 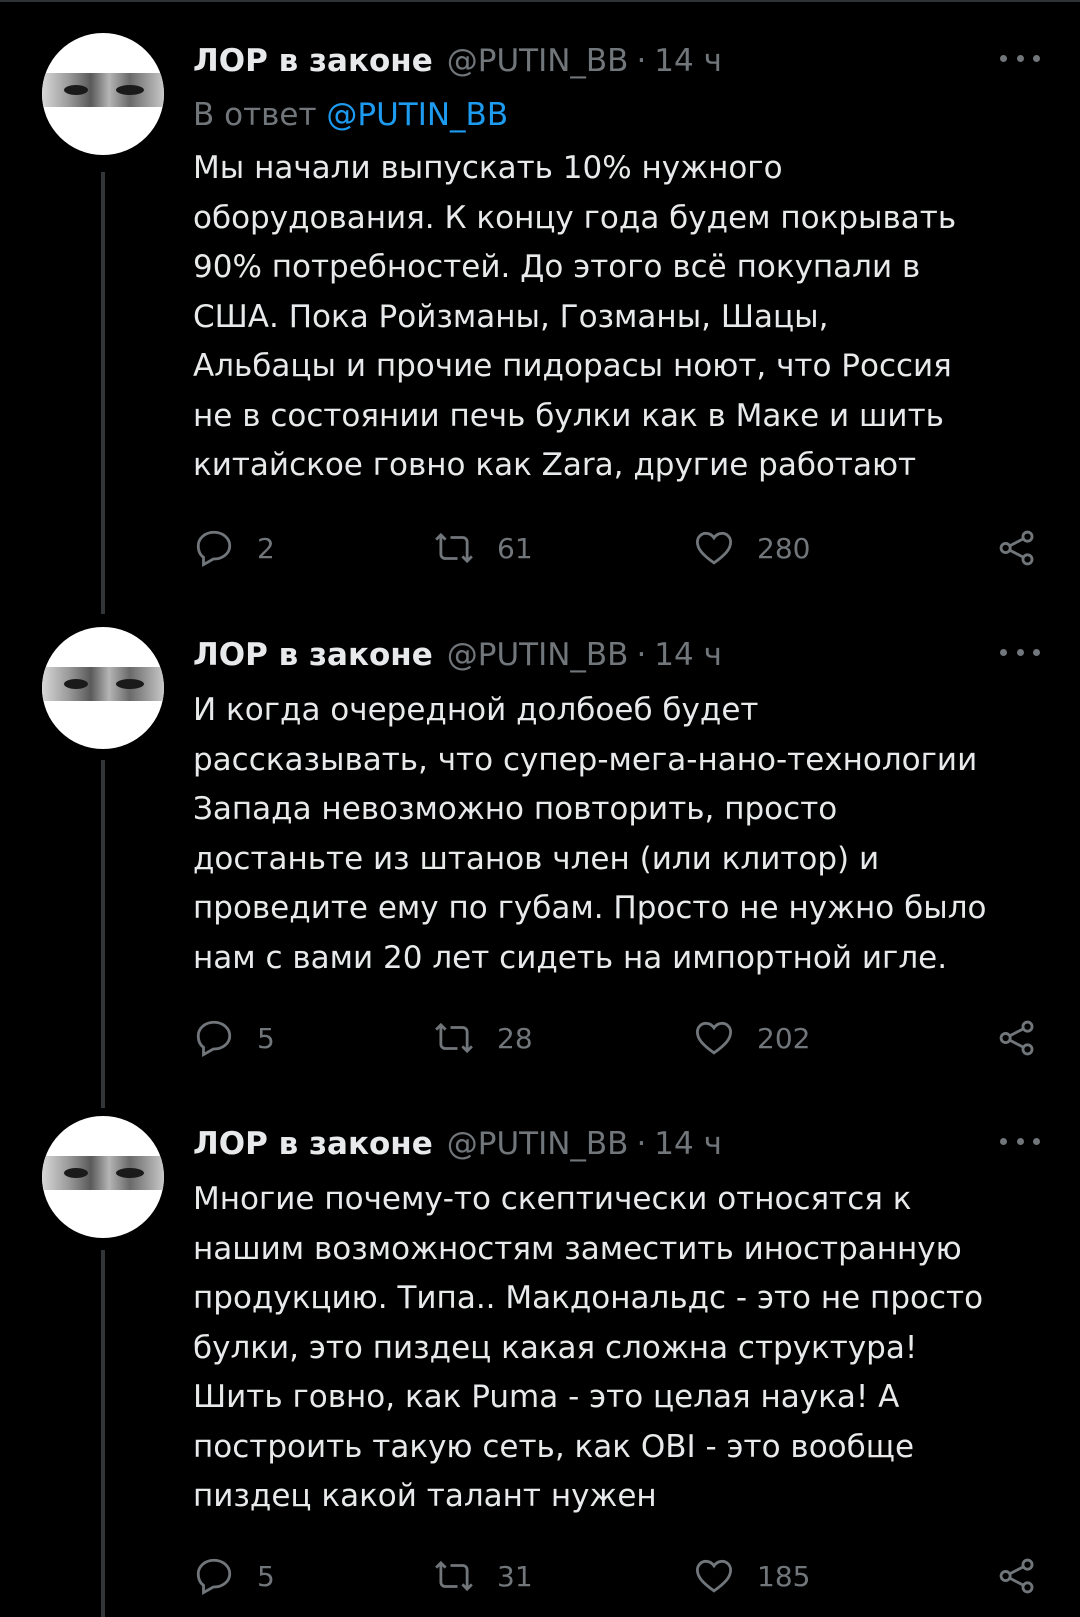 What do you see at coordinates (577, 1248) in the screenshot?
I see `text-line: нашим возможностям заместить иностранную` at bounding box center [577, 1248].